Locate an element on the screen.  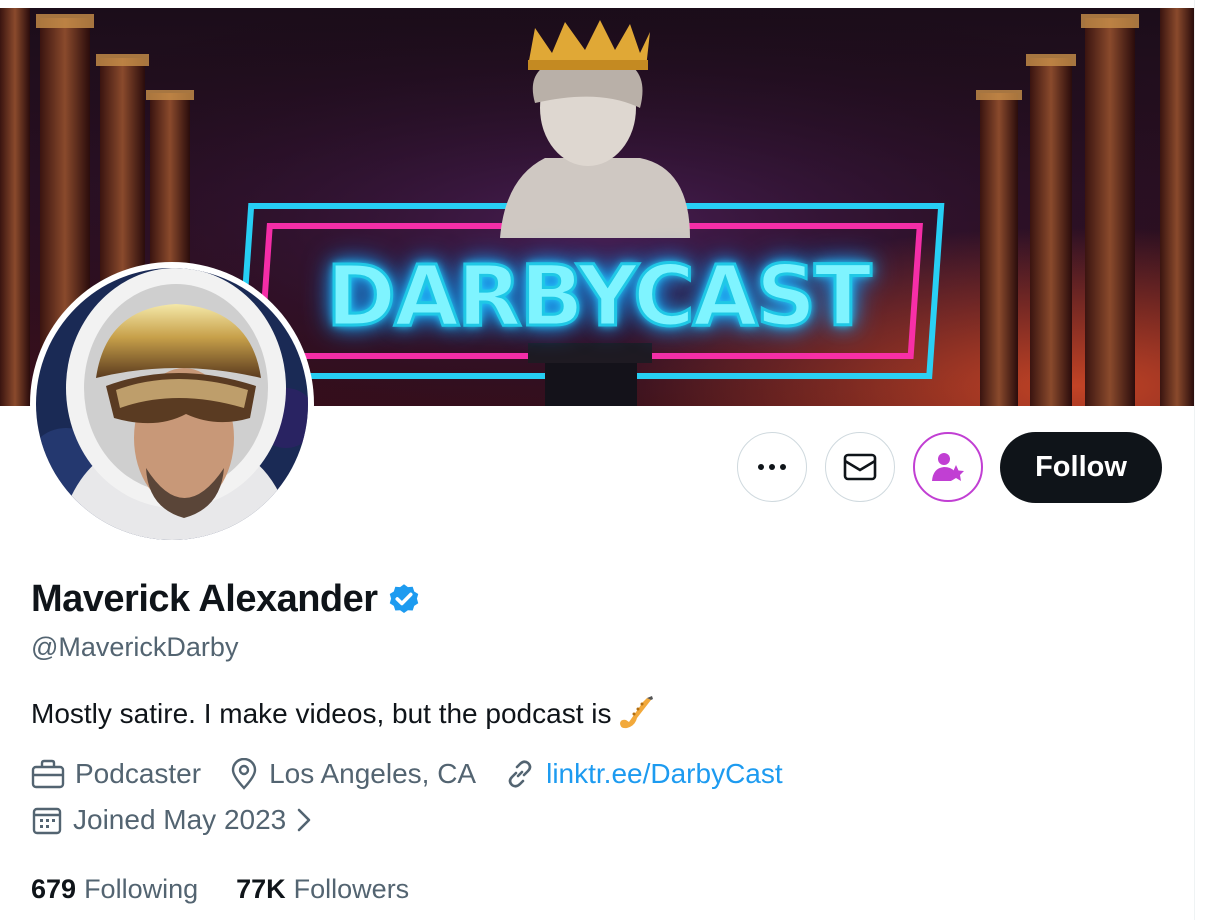
profile-name: Maverick Alexander is located at coordinates (204, 599).